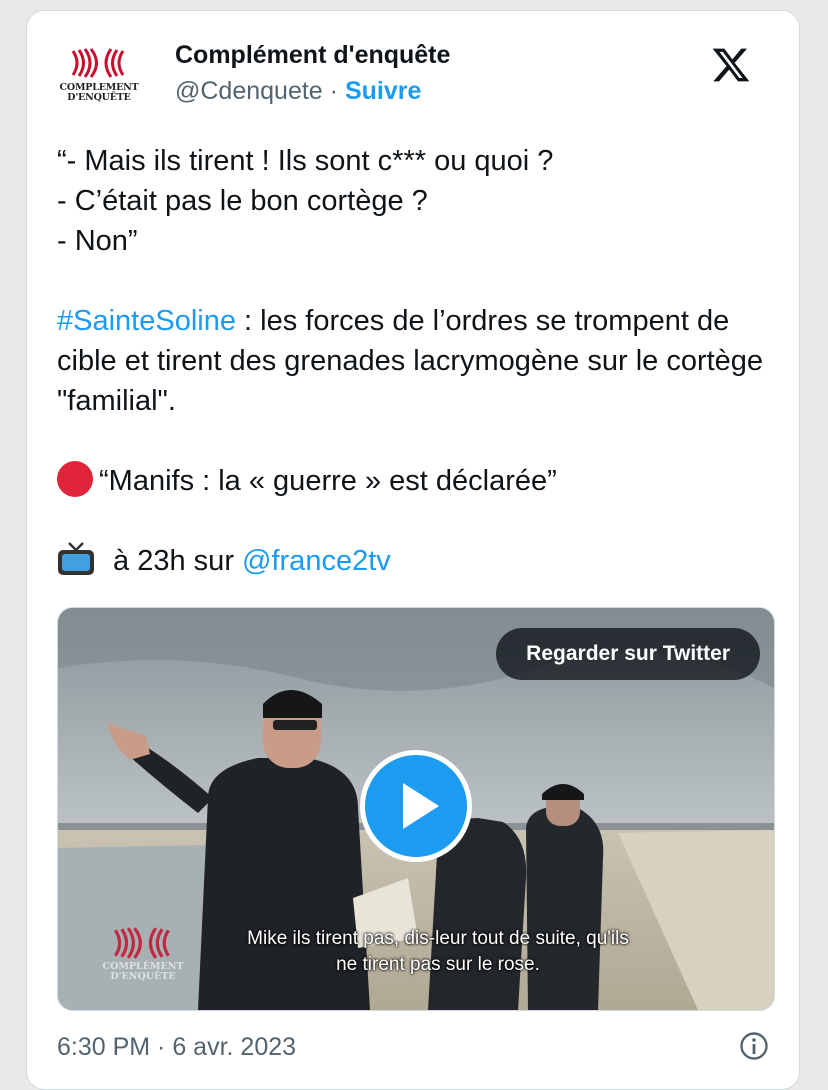 This screenshot has height=1090, width=828. Describe the element at coordinates (628, 654) in the screenshot. I see `watch-on-twitter-button: Regarder sur Twitter` at that location.